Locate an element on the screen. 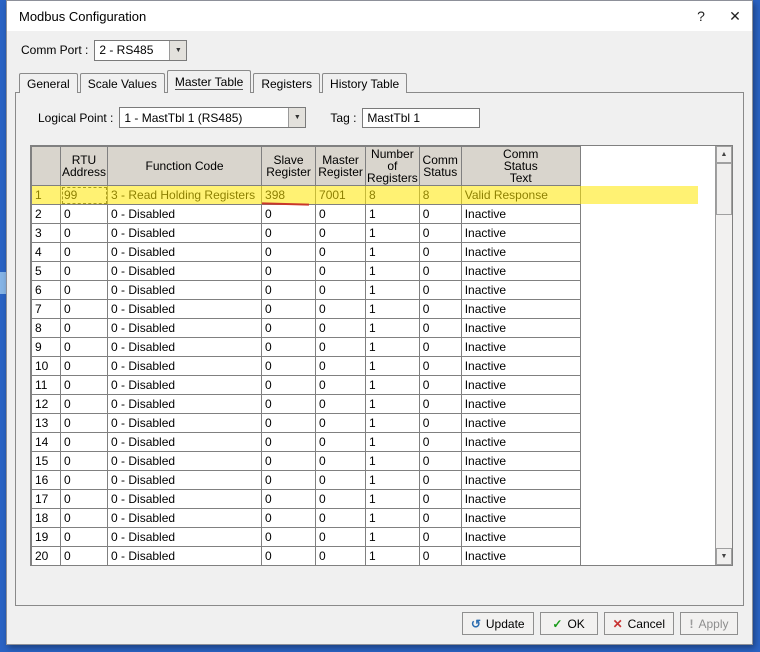  help-icon: ? is located at coordinates (701, 16).